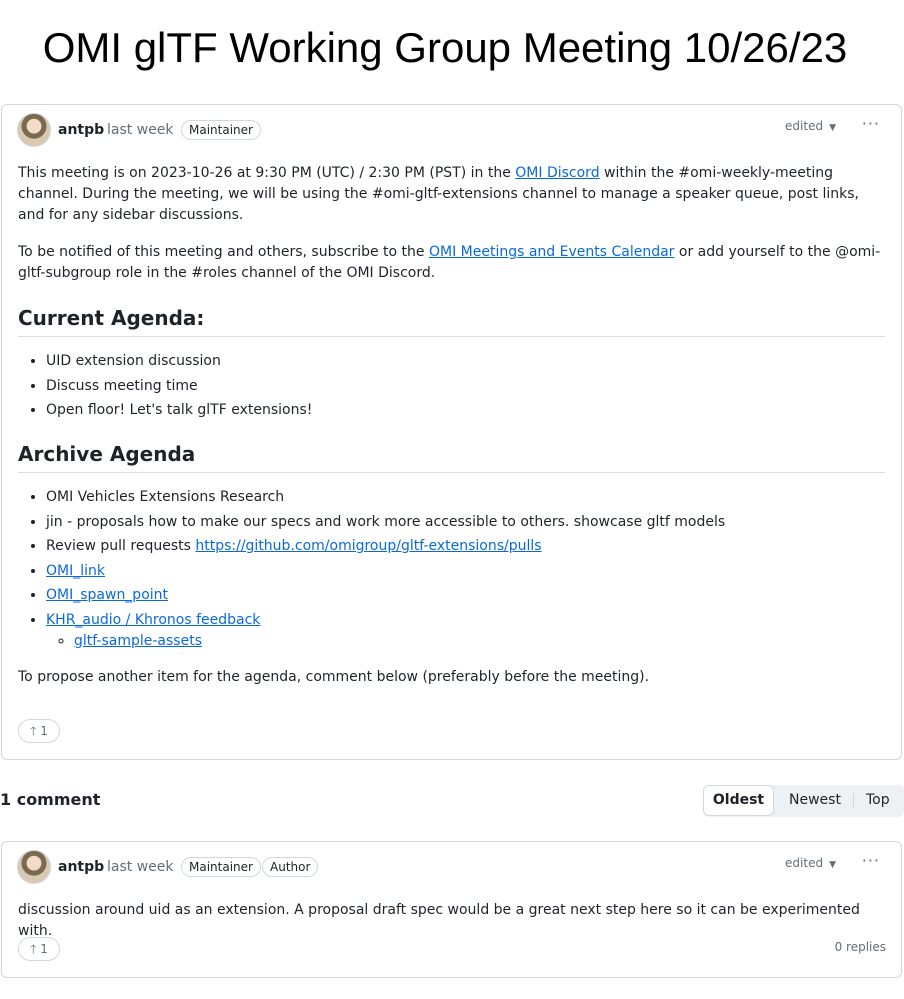  I want to click on divider, so click(853, 801).